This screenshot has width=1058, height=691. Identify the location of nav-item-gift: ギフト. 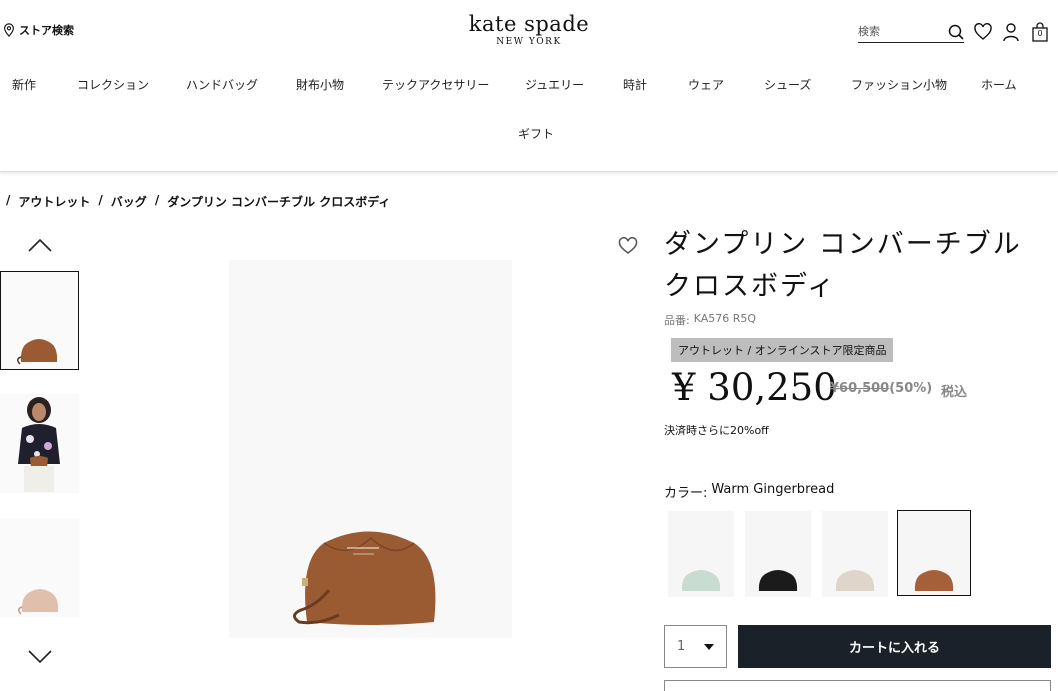
(536, 133).